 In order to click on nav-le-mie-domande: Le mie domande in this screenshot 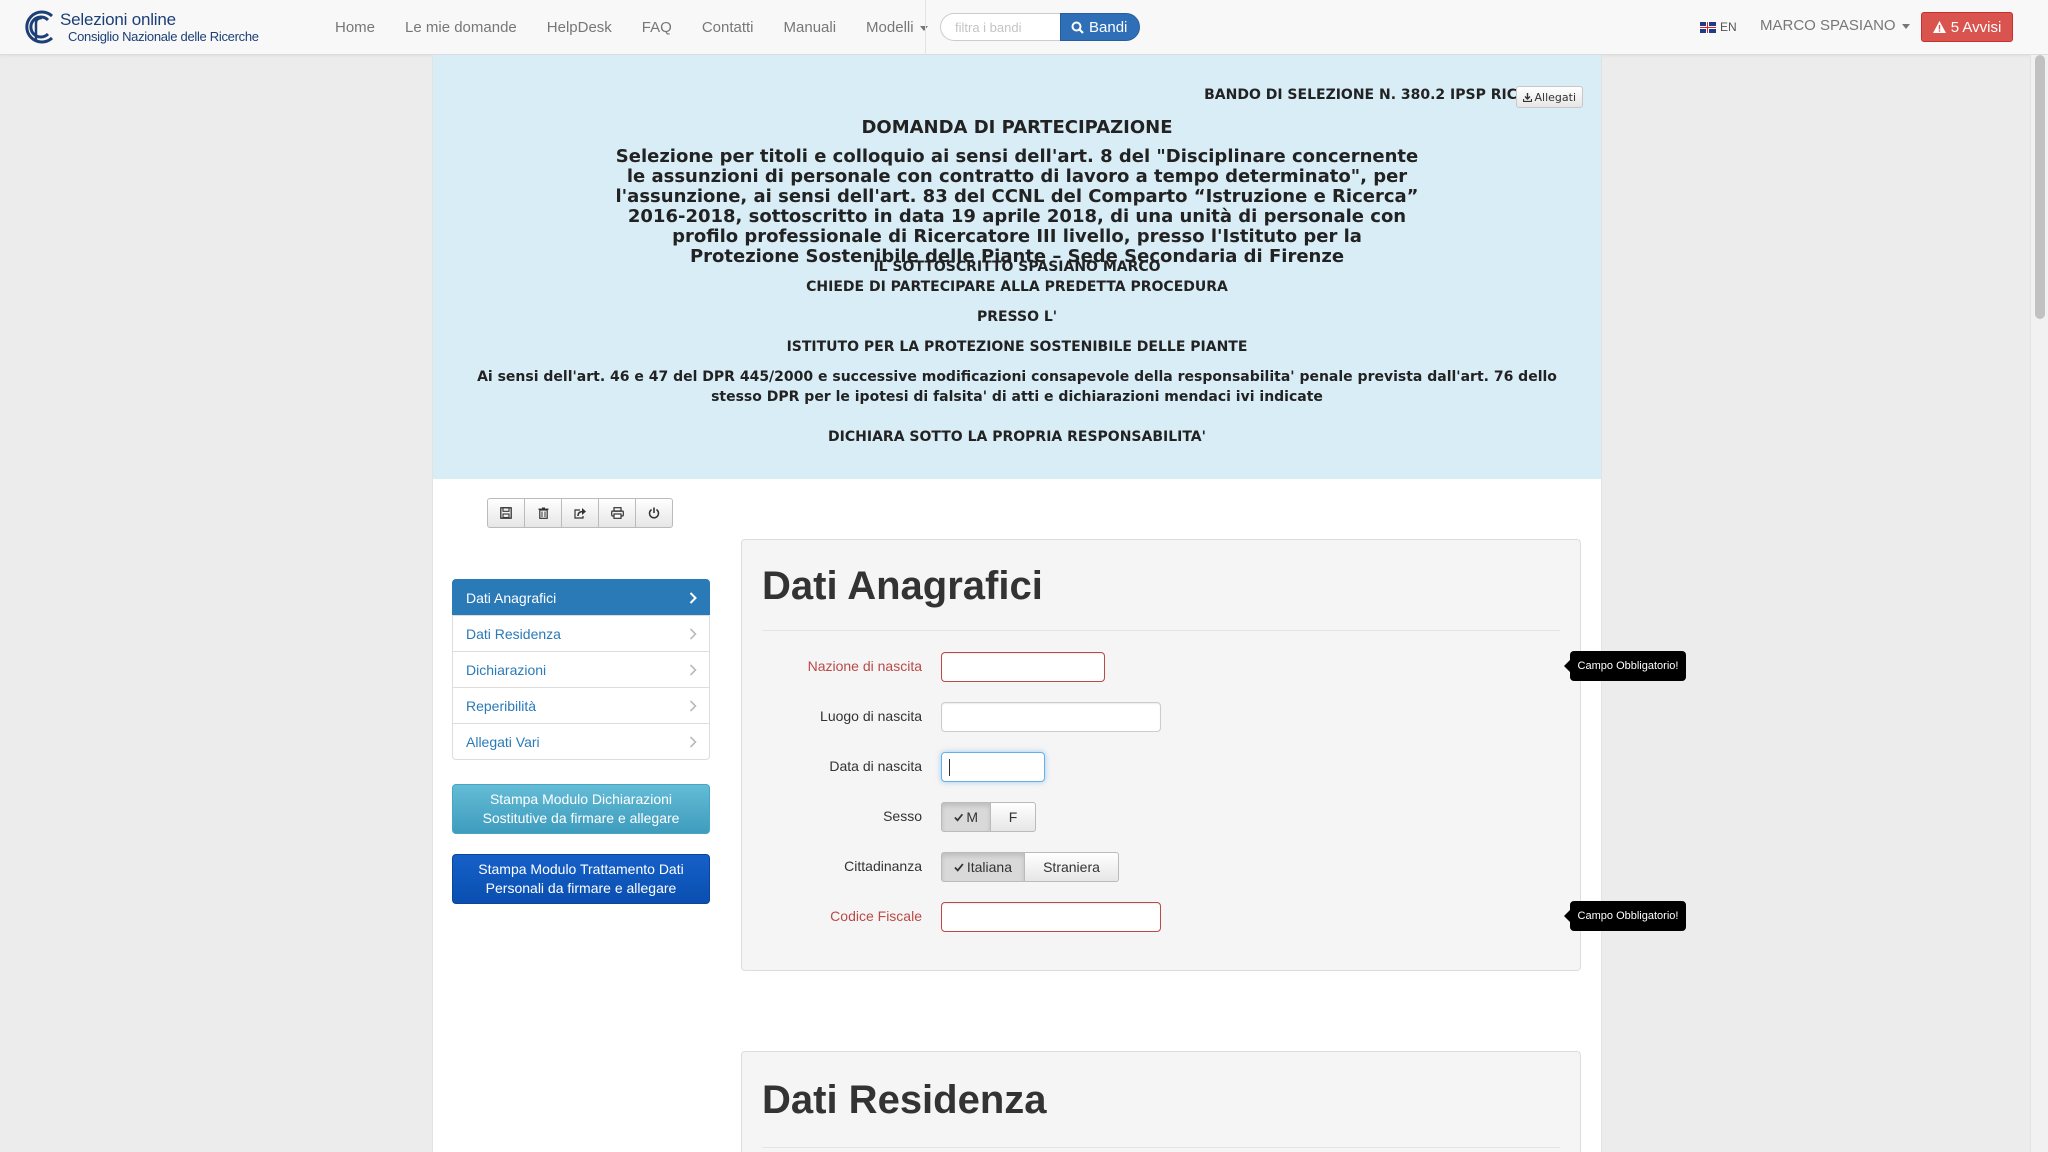, I will do `click(461, 27)`.